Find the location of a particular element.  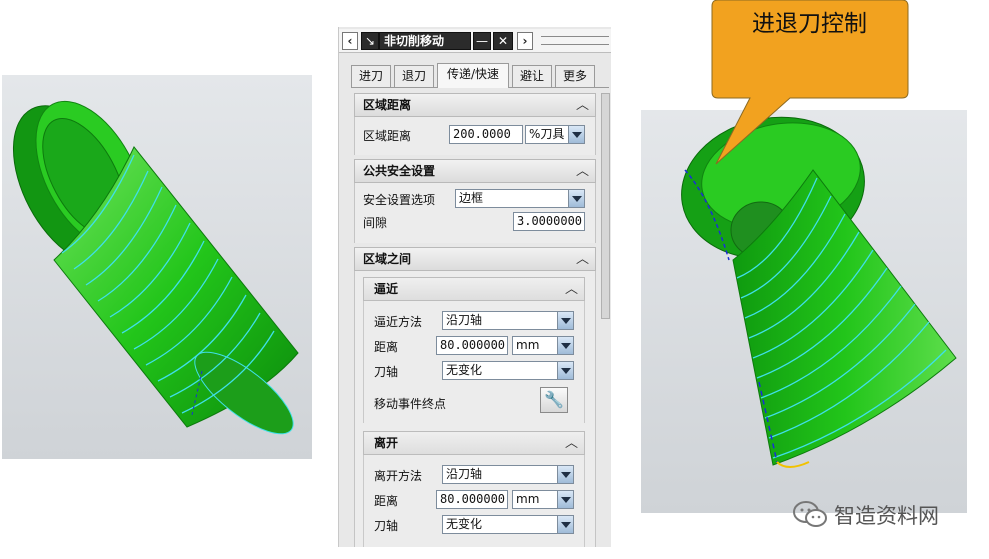

dialog-titlebar: ‹ ↘ 非切削移动 — ✕ › is located at coordinates (475, 41).